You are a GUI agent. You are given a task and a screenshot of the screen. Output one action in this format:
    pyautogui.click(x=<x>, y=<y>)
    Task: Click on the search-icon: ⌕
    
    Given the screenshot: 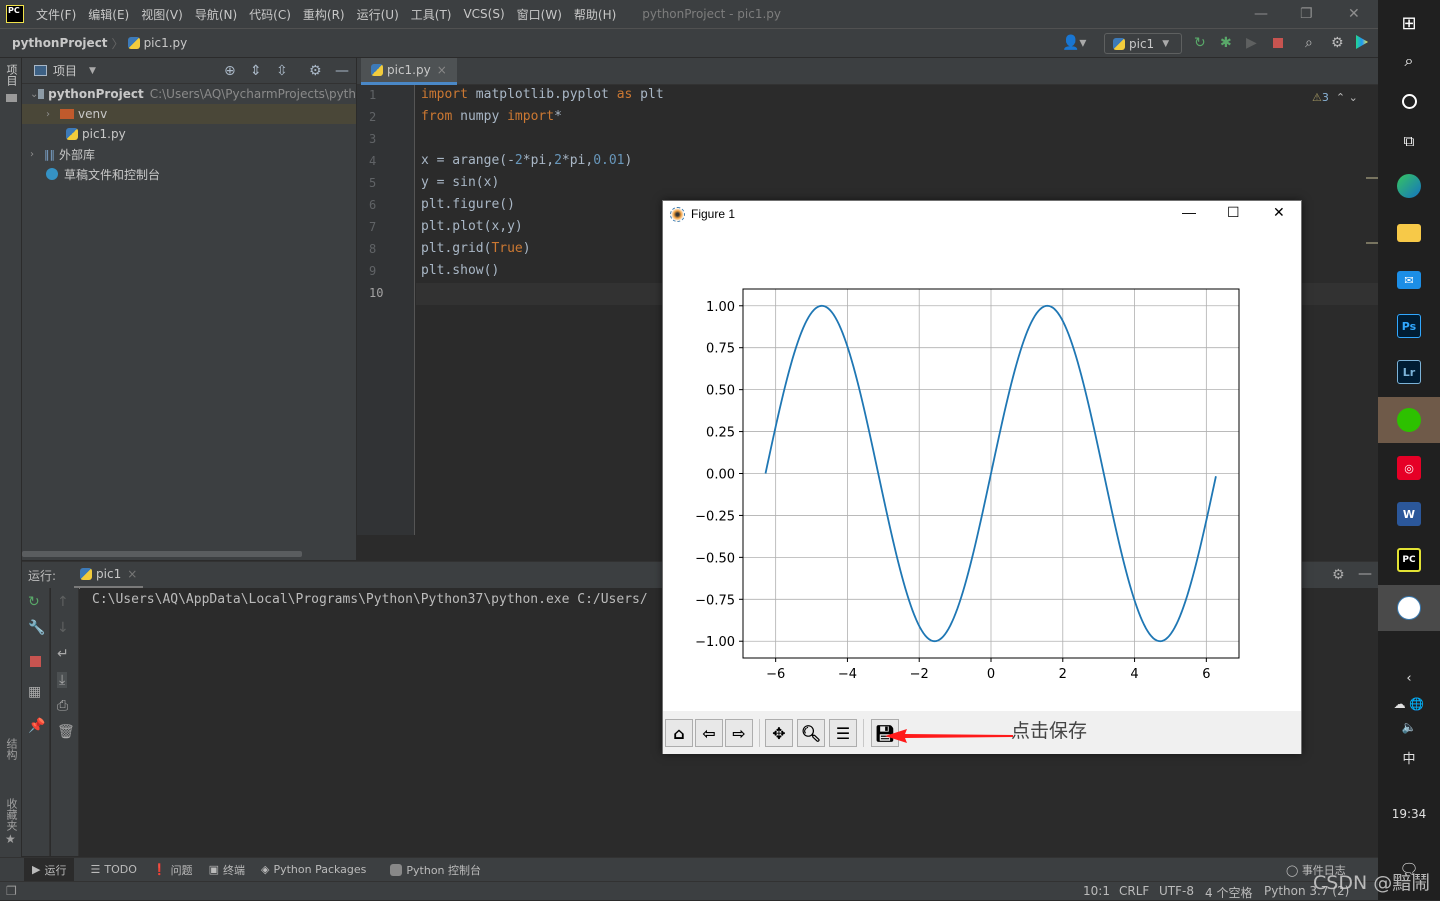 What is the action you would take?
    pyautogui.click(x=1309, y=43)
    